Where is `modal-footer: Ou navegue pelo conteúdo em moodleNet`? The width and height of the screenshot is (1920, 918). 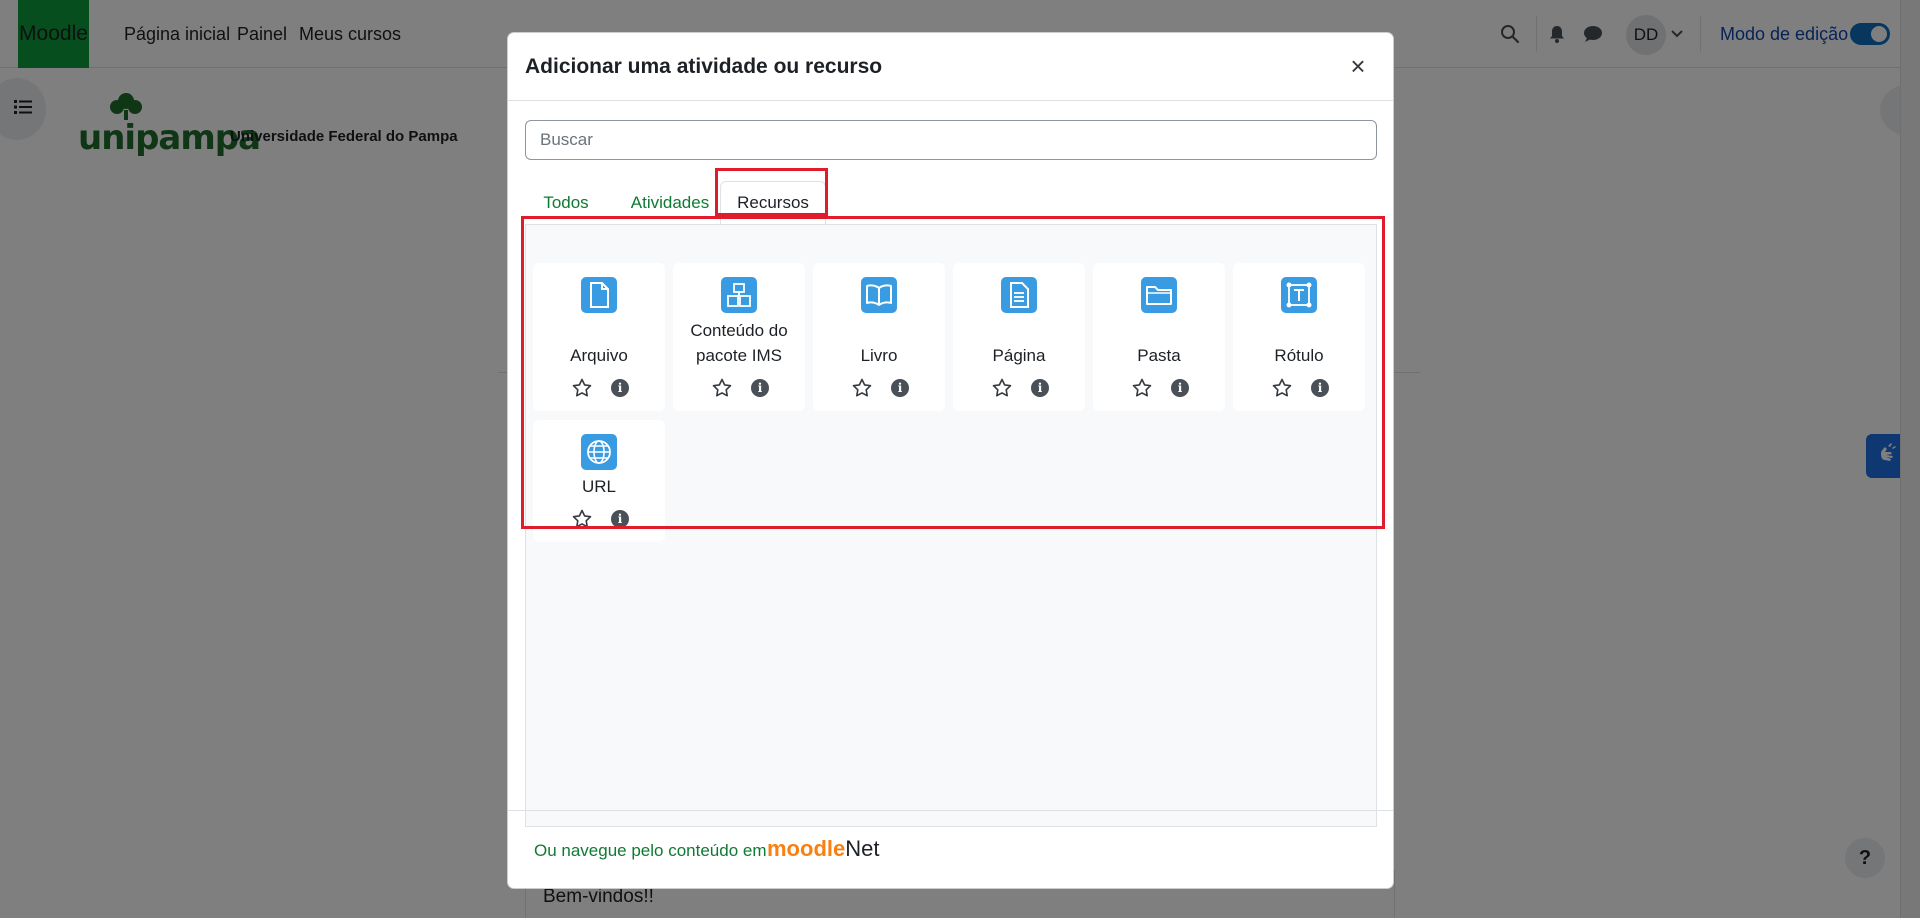
modal-footer: Ou navegue pelo conteúdo em moodleNet is located at coordinates (950, 849).